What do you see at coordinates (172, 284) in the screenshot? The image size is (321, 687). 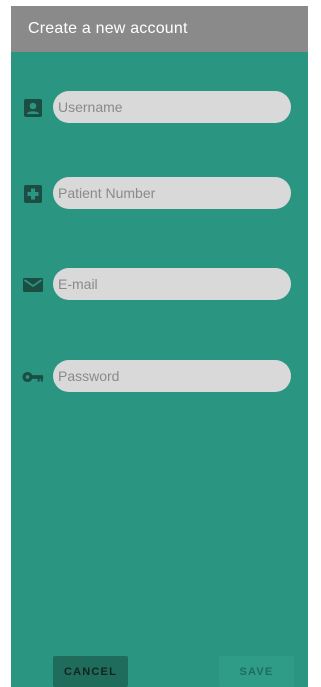 I see `email-field` at bounding box center [172, 284].